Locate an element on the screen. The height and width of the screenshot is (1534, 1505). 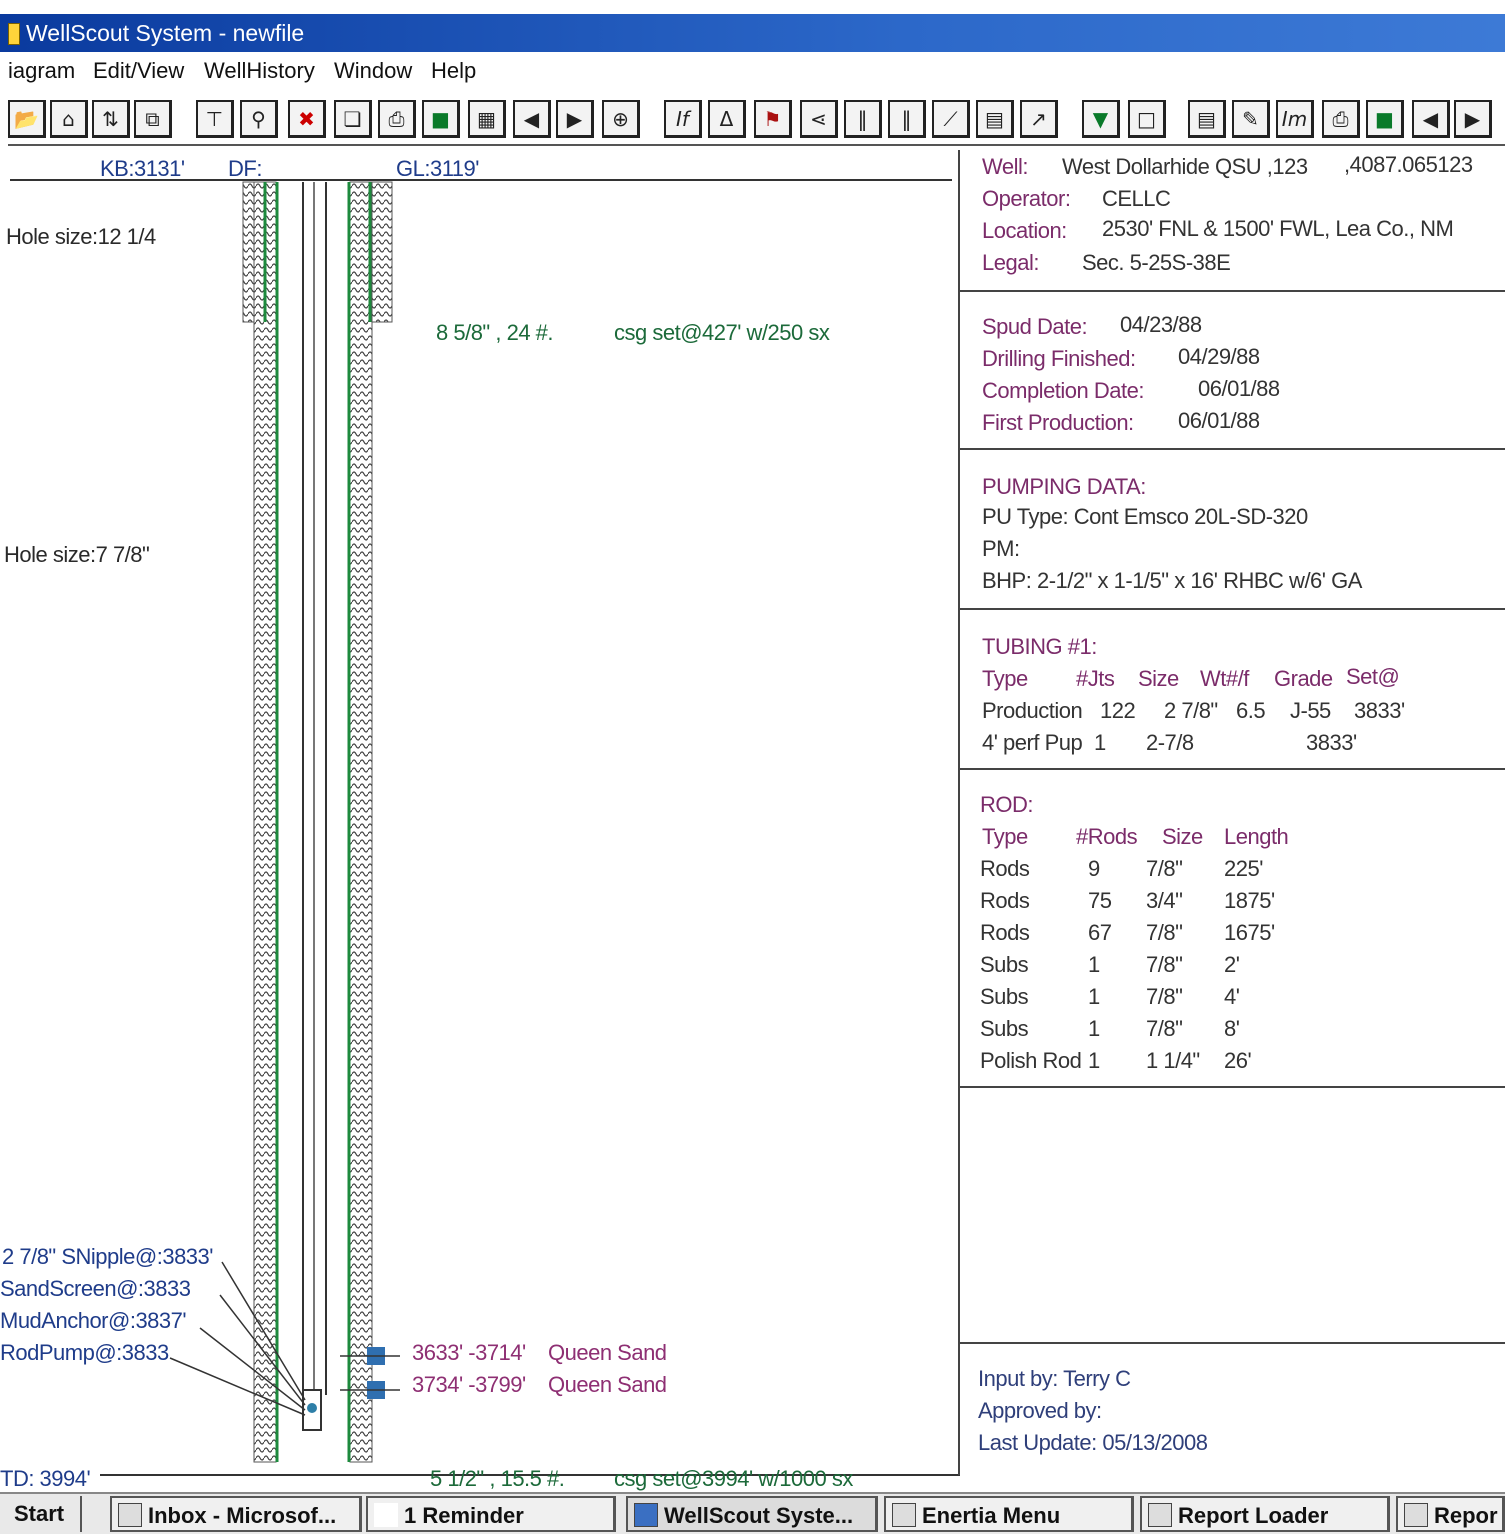
last-update: Last Update: 05/13/2008 is located at coordinates (1093, 1442).